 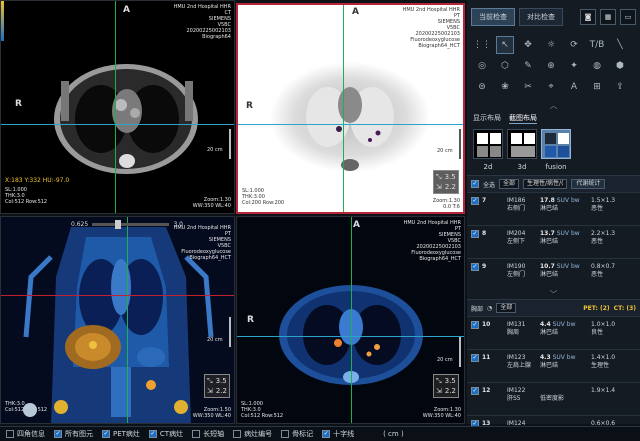 What do you see at coordinates (488, 144) in the screenshot?
I see `layout-2d` at bounding box center [488, 144].